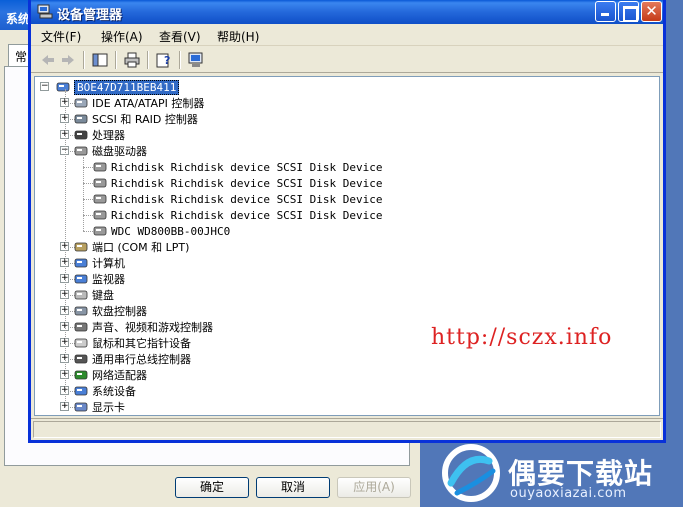 Image resolution: width=683 pixels, height=507 pixels. What do you see at coordinates (605, 11) in the screenshot?
I see `minimize-button` at bounding box center [605, 11].